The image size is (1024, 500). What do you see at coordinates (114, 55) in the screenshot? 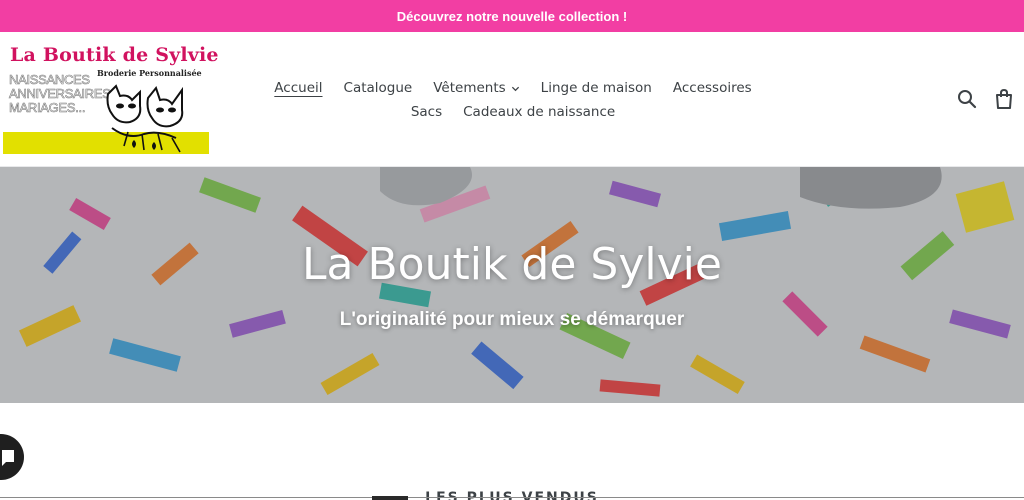
I see `logo-title: La Boutik de Sylvie` at bounding box center [114, 55].